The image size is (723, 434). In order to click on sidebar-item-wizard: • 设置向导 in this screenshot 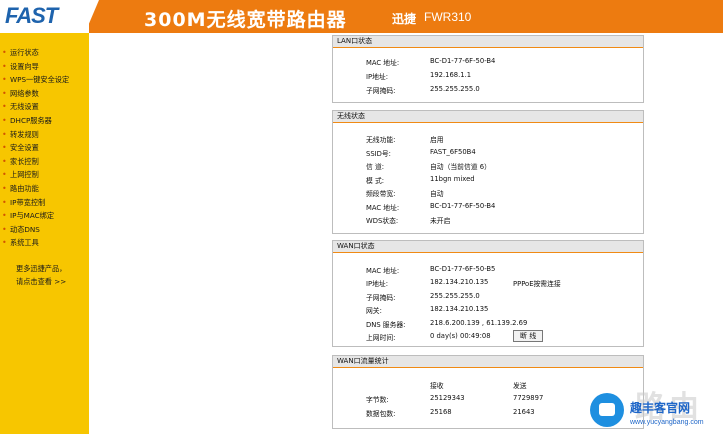, I will do `click(44, 67)`.